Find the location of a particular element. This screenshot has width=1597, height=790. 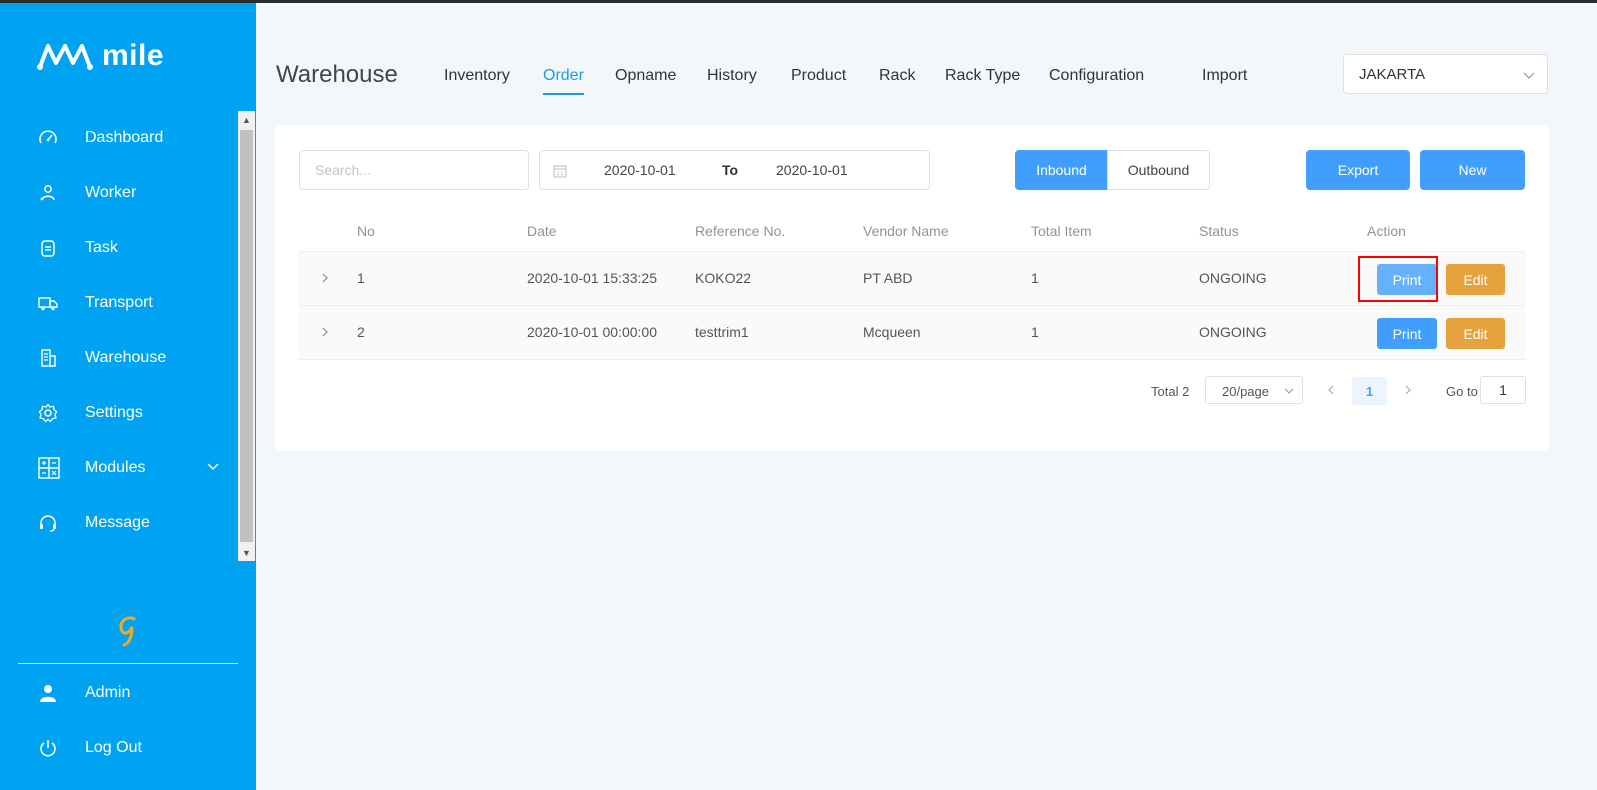

goto-page-input is located at coordinates (1503, 390).